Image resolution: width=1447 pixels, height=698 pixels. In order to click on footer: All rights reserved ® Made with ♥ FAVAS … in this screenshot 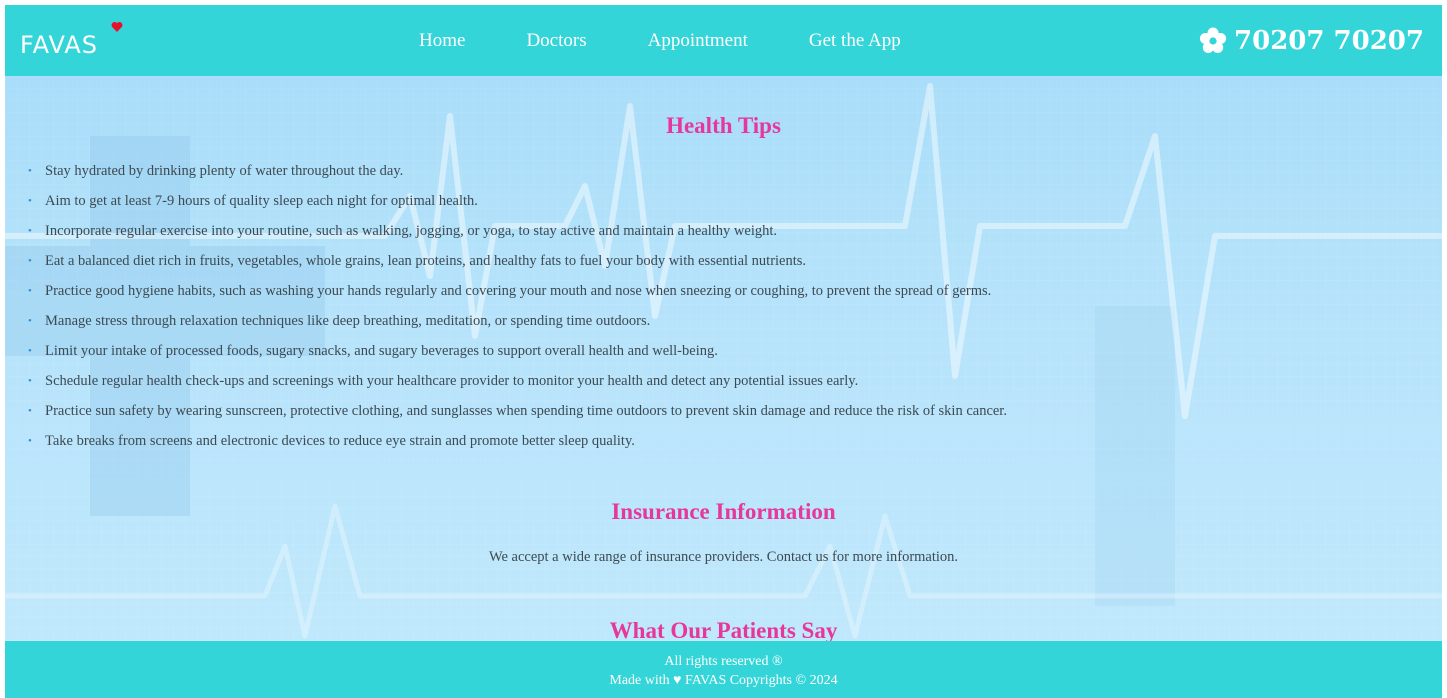, I will do `click(723, 669)`.